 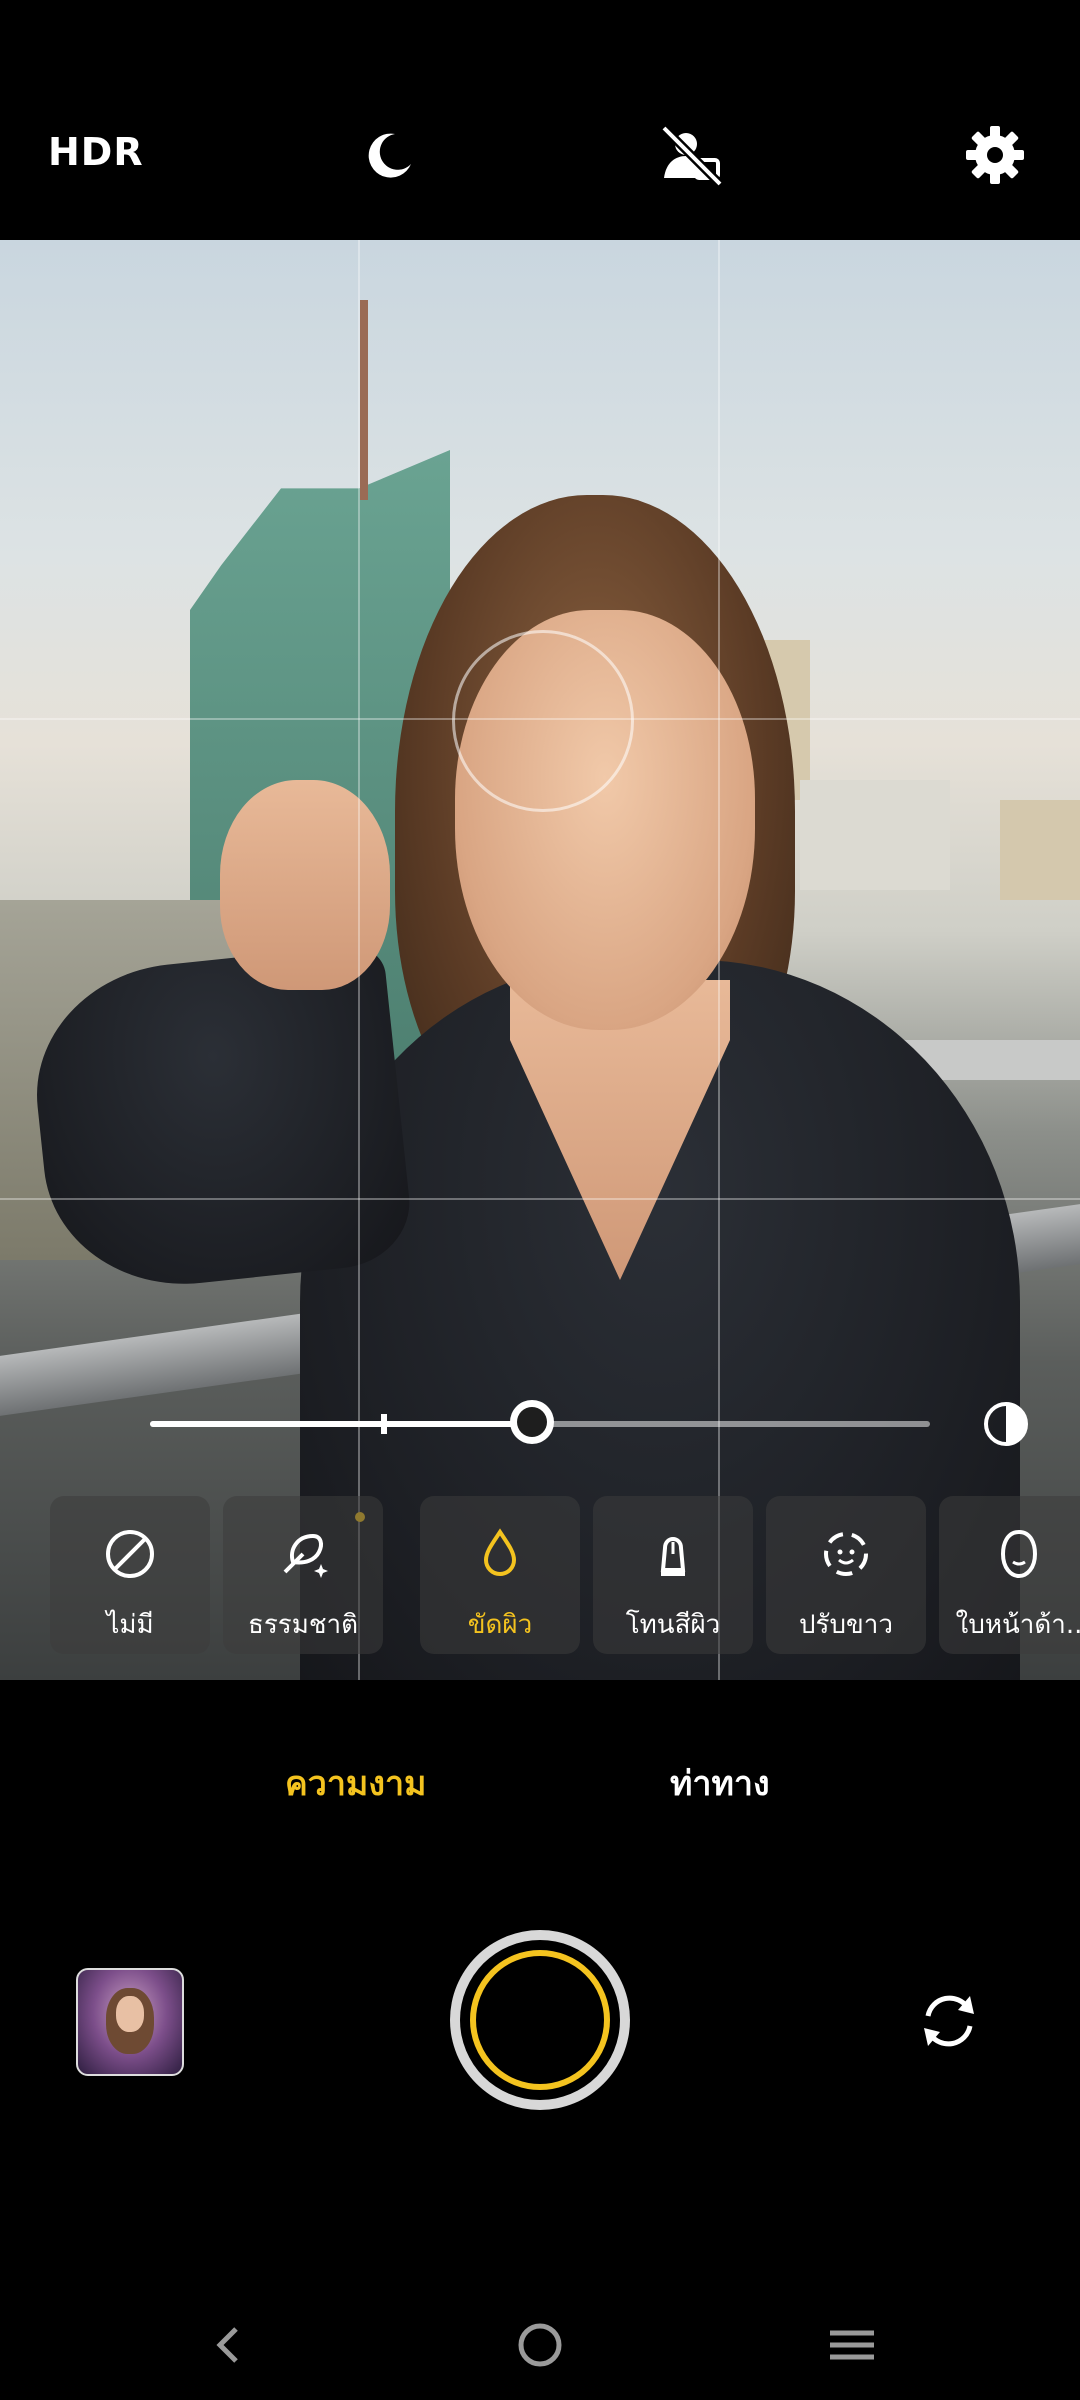 What do you see at coordinates (540, 2020) in the screenshot?
I see `shutter-button` at bounding box center [540, 2020].